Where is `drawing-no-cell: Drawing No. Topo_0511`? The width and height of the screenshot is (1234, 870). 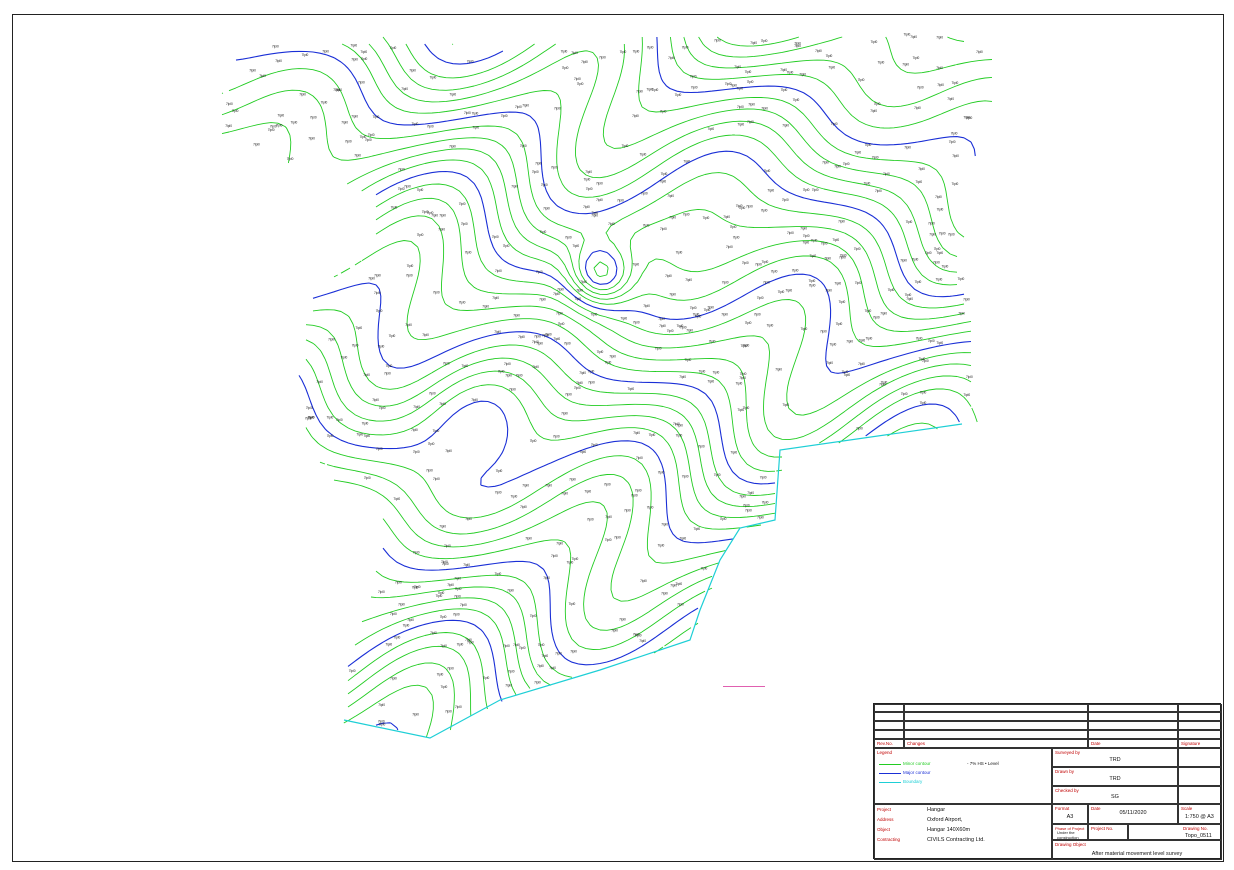 drawing-no-cell: Drawing No. Topo_0511 is located at coordinates (1175, 832).